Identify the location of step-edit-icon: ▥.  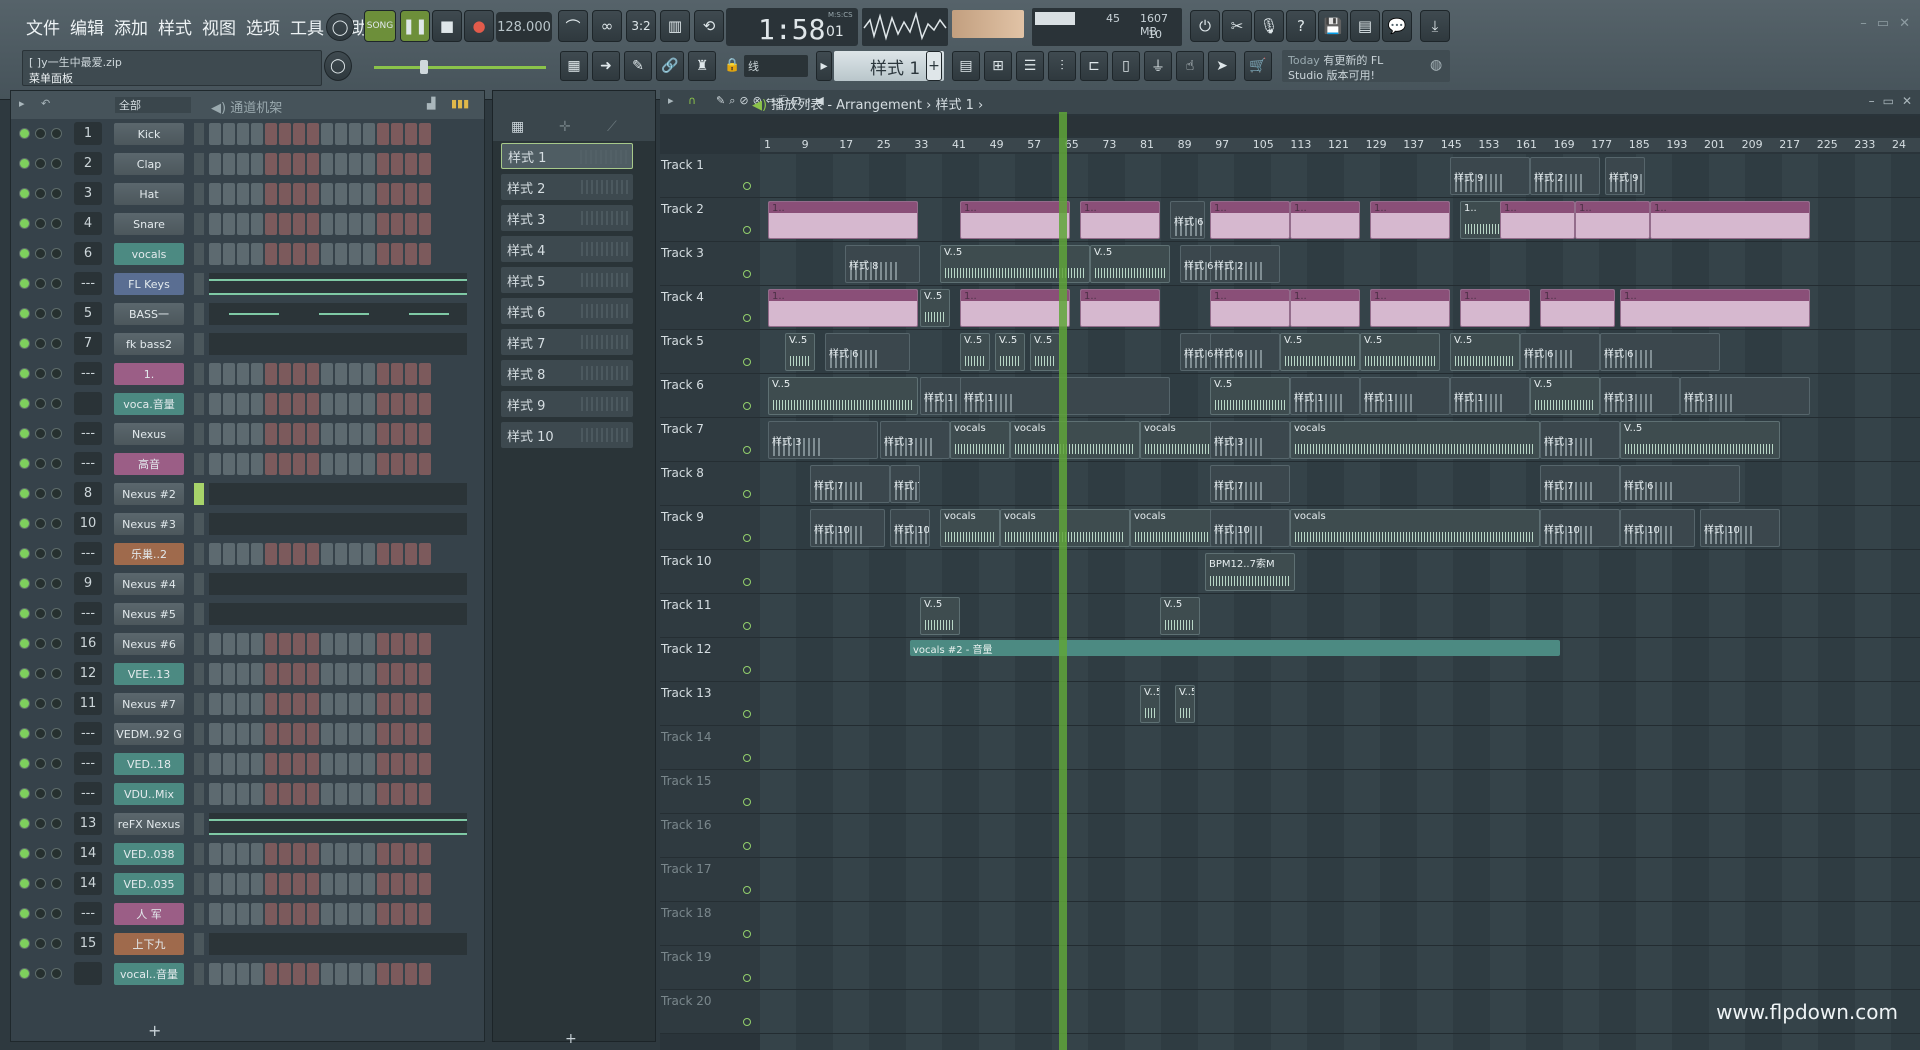
(675, 26).